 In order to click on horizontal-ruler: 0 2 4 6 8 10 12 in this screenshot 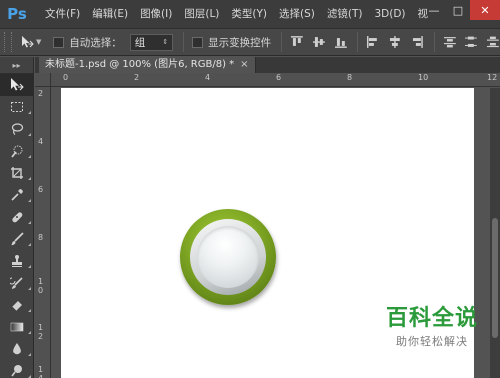, I will do `click(275, 80)`.